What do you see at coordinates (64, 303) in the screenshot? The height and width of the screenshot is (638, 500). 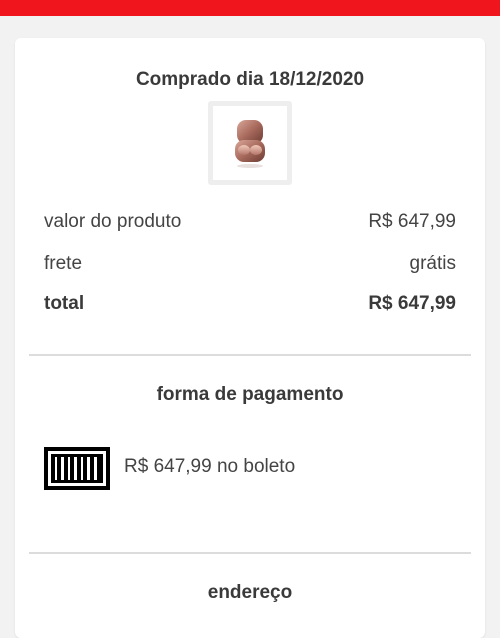 I see `total-label: total` at bounding box center [64, 303].